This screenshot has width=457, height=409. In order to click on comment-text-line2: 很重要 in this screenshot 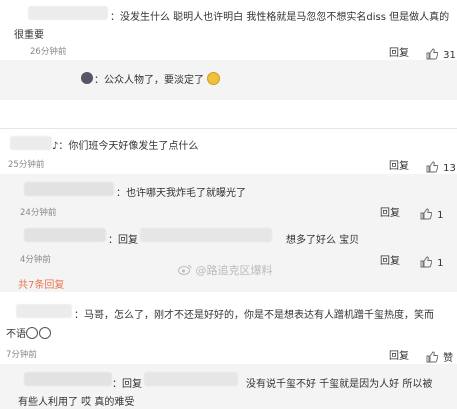, I will do `click(29, 35)`.